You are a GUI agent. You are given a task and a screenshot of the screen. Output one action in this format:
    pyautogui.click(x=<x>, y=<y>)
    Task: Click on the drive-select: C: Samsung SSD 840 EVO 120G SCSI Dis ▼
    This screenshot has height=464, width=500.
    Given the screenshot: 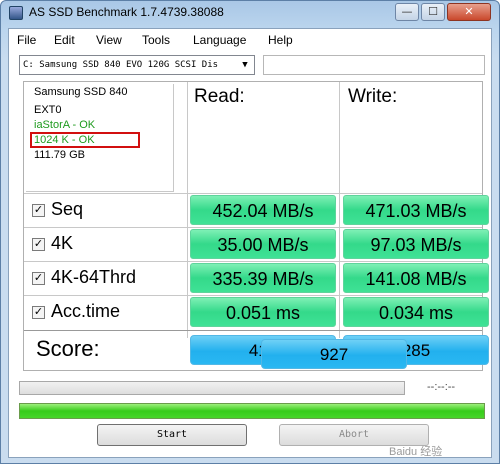 What is the action you would take?
    pyautogui.click(x=137, y=65)
    